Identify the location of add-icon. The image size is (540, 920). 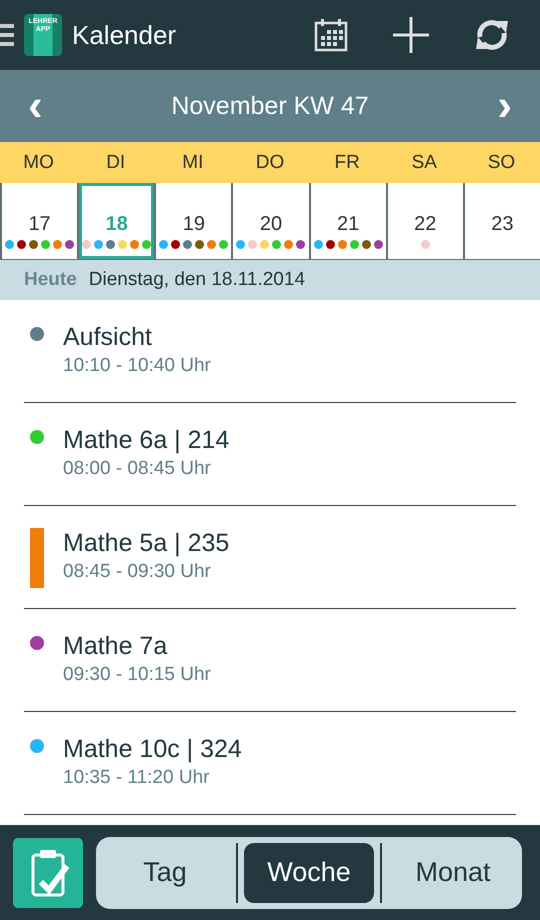
(411, 35).